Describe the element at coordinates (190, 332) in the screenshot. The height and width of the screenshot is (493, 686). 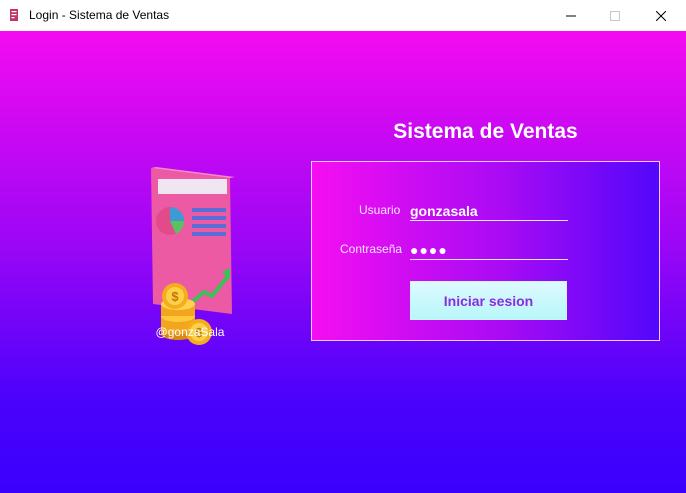
I see `author-credit: @gonzaSala` at that location.